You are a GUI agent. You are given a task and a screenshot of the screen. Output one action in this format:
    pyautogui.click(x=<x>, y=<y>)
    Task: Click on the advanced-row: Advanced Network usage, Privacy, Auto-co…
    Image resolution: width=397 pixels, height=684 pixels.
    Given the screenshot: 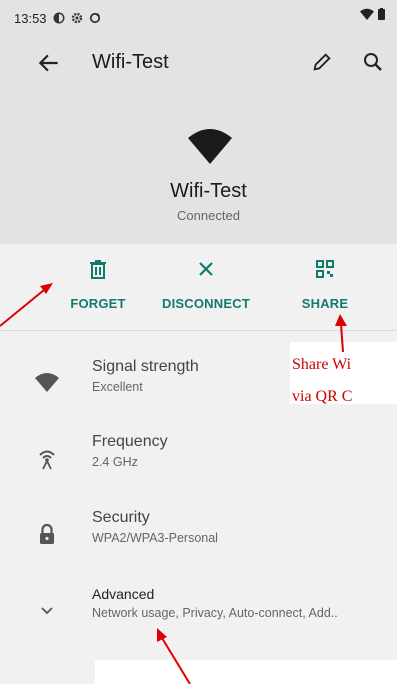 What is the action you would take?
    pyautogui.click(x=198, y=616)
    